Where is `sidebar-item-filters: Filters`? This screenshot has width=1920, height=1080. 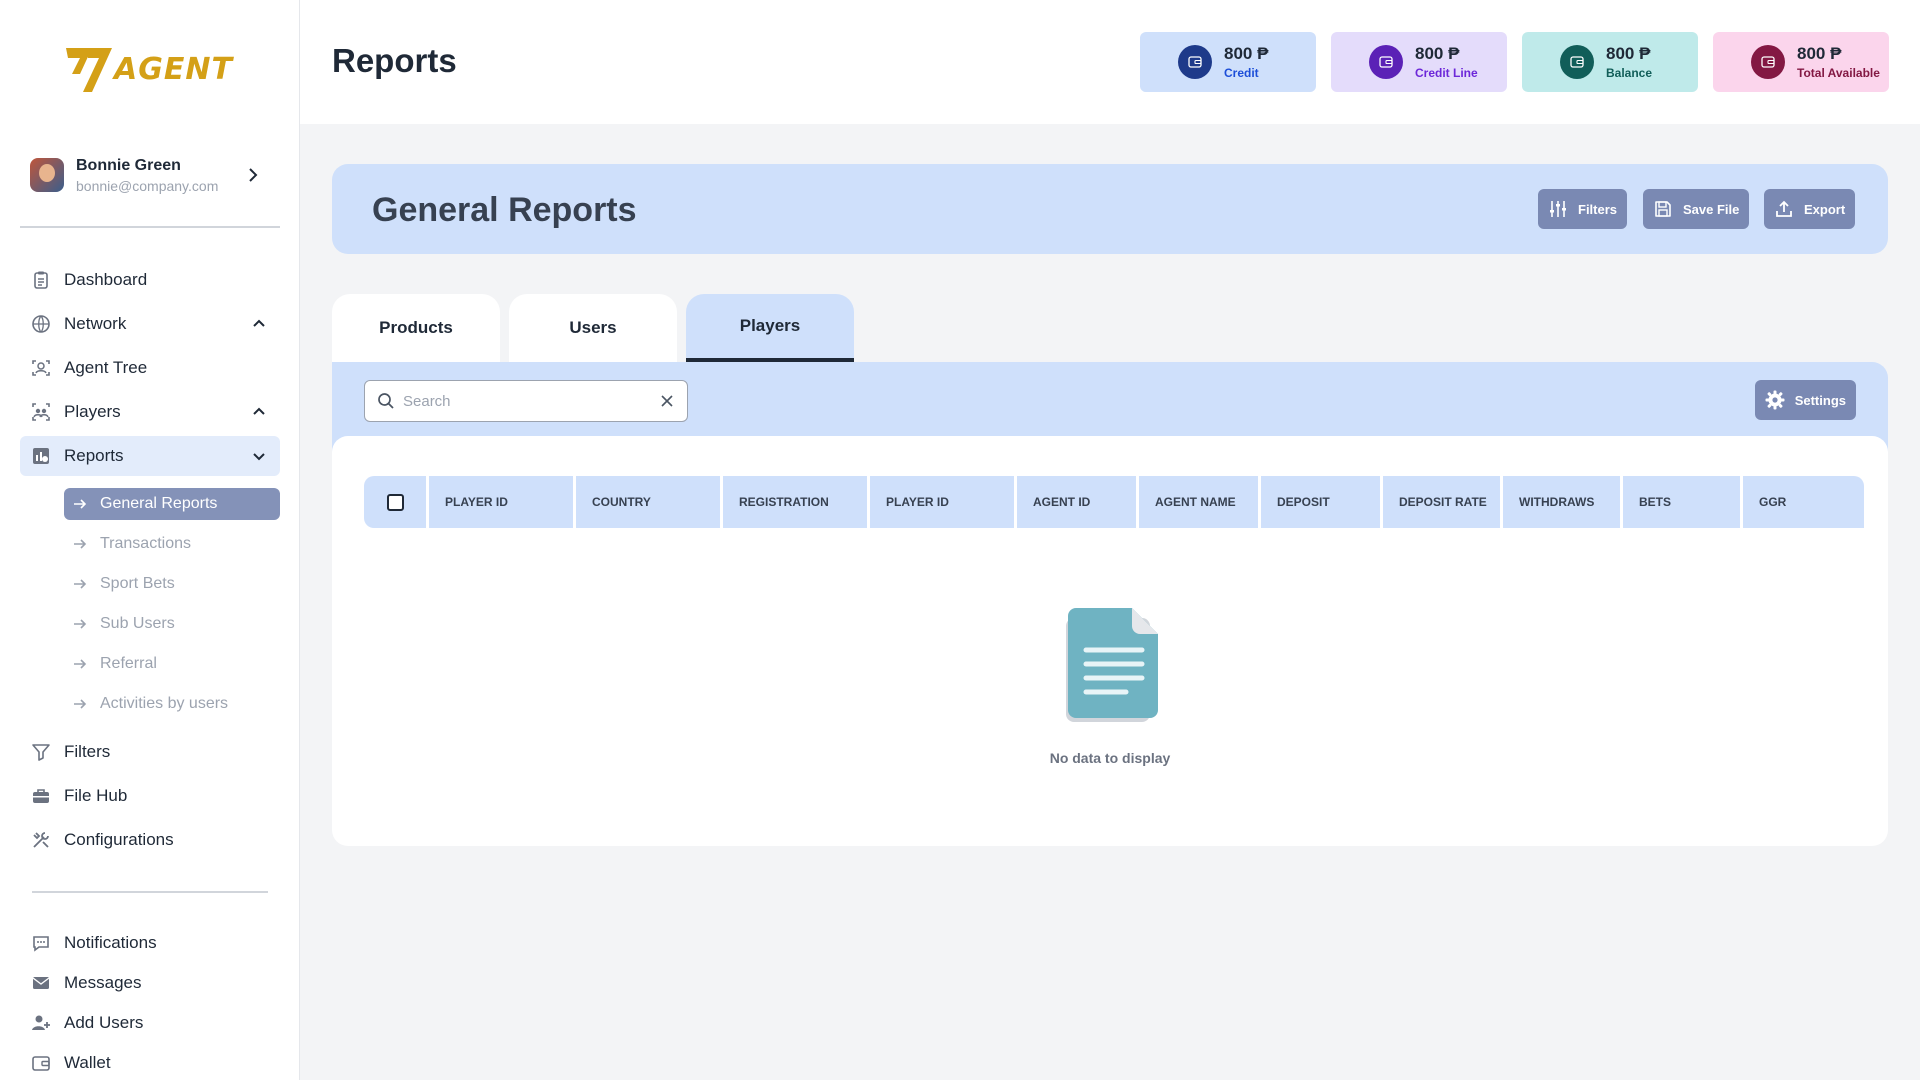 sidebar-item-filters: Filters is located at coordinates (150, 752).